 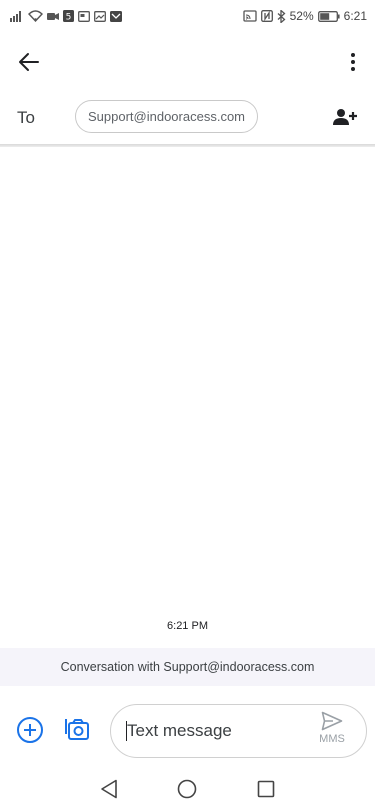 I want to click on battery-icon, so click(x=328, y=16).